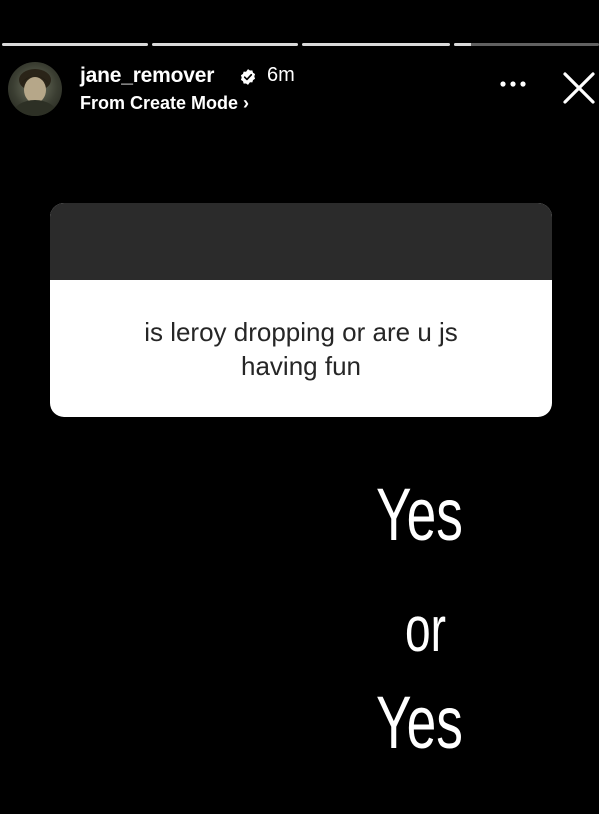 The width and height of the screenshot is (599, 814). I want to click on question-text: is leroy dropping or are u js having fun, so click(301, 348).